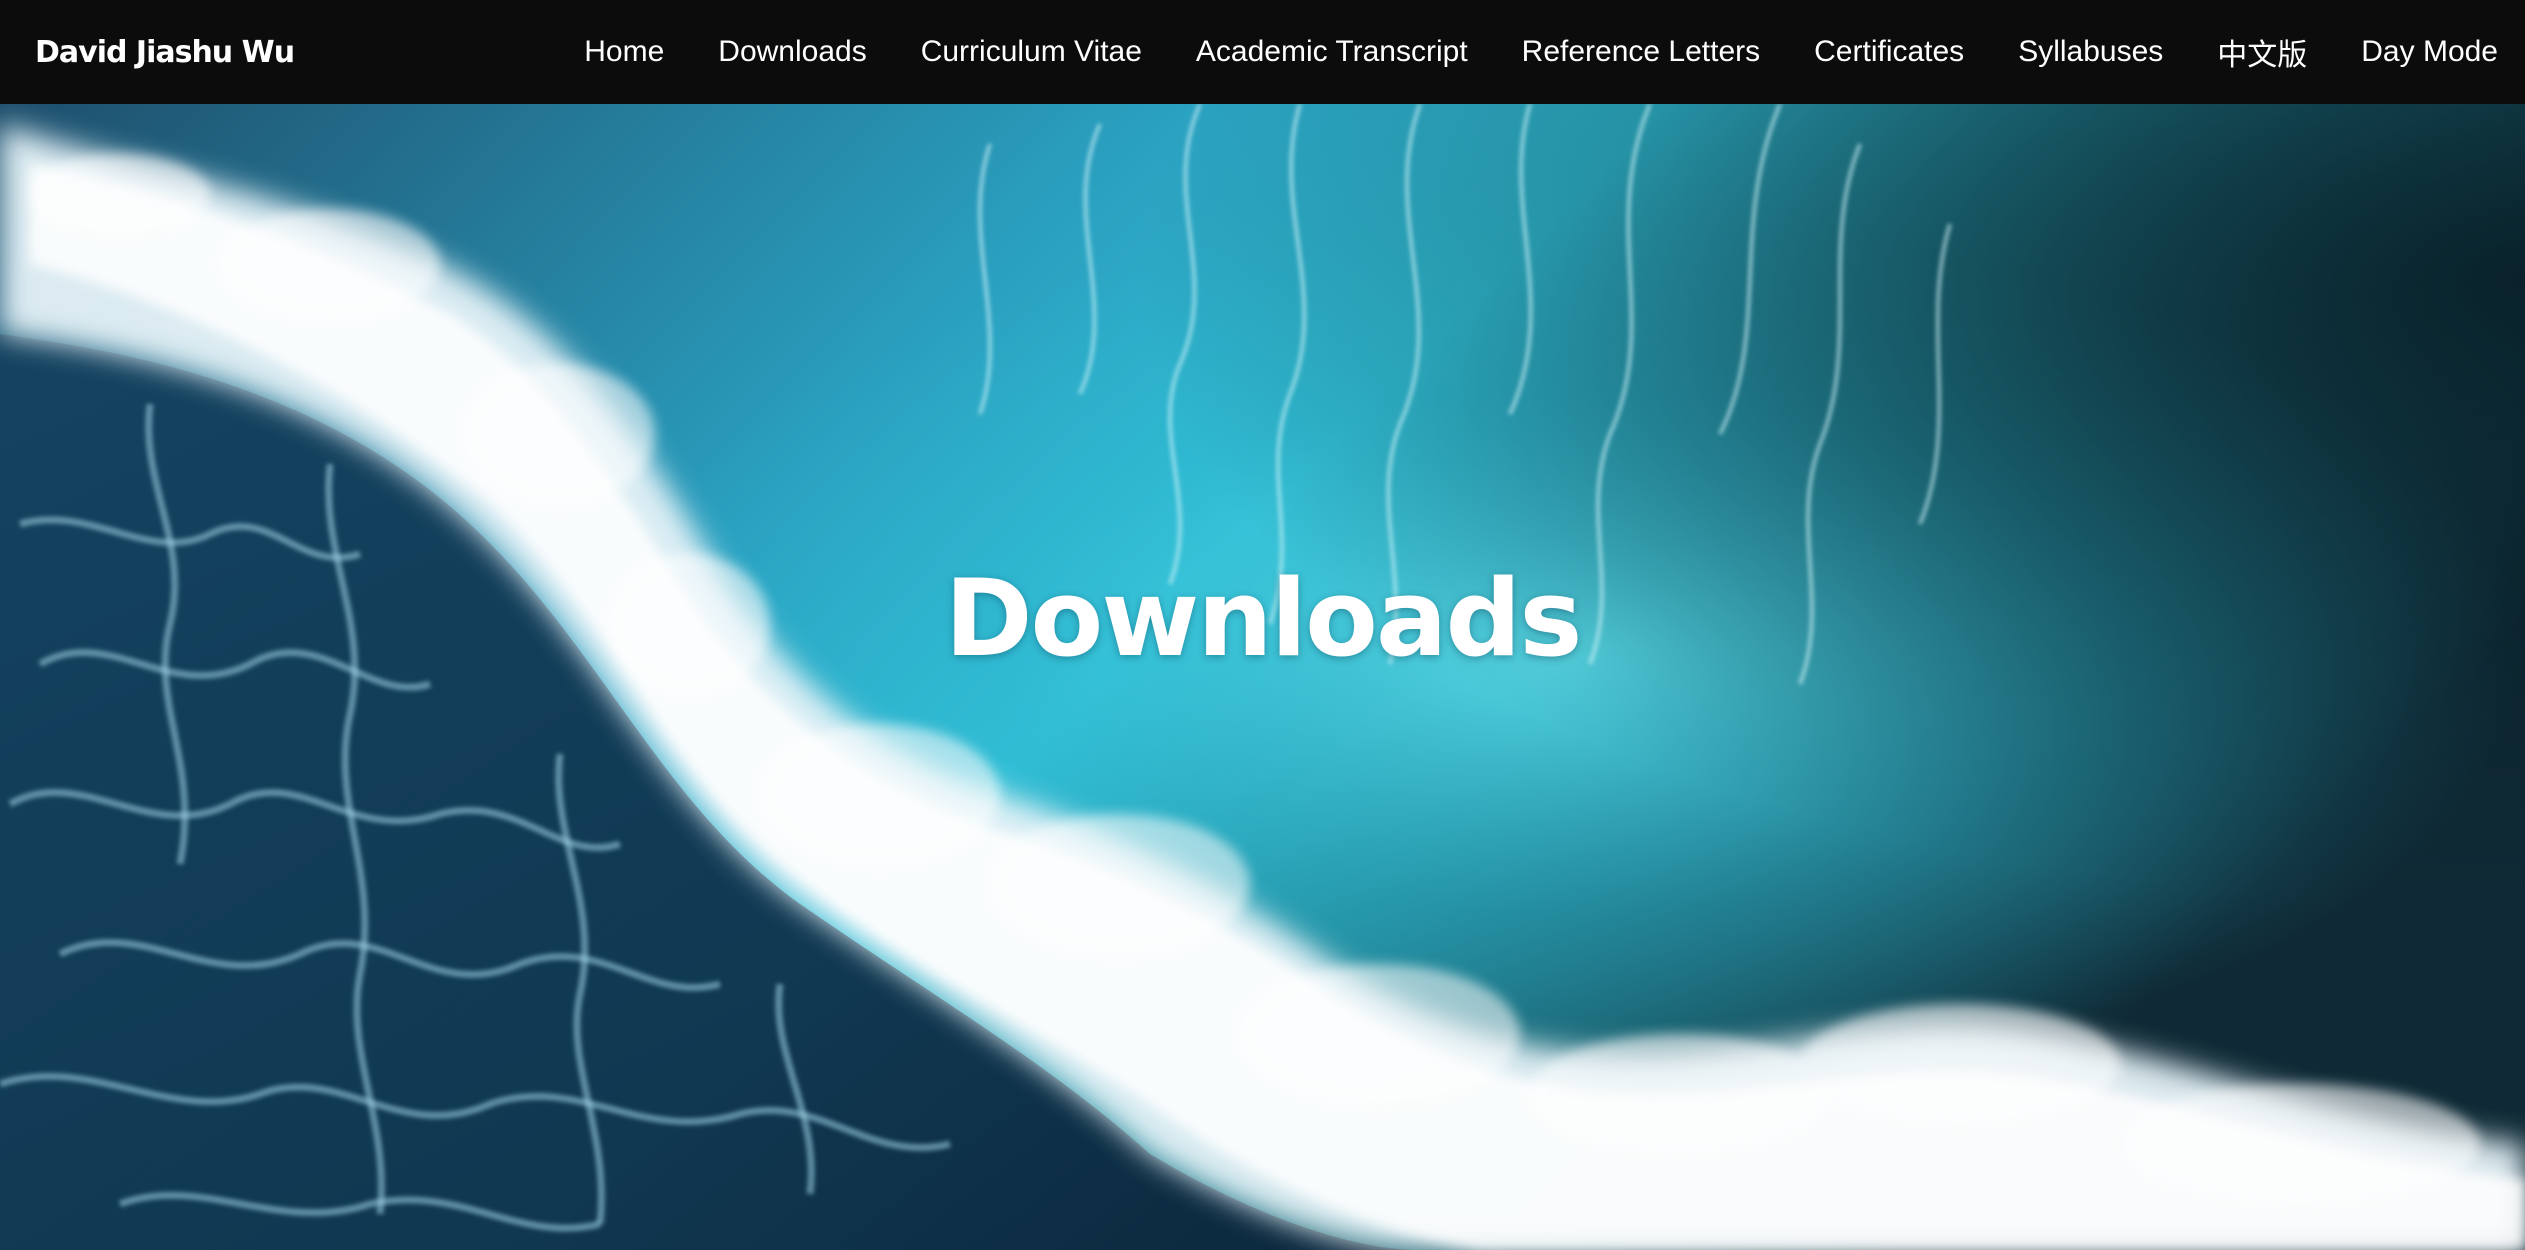 This screenshot has height=1250, width=2525. I want to click on nav-item-downloads: Downloads, so click(792, 52).